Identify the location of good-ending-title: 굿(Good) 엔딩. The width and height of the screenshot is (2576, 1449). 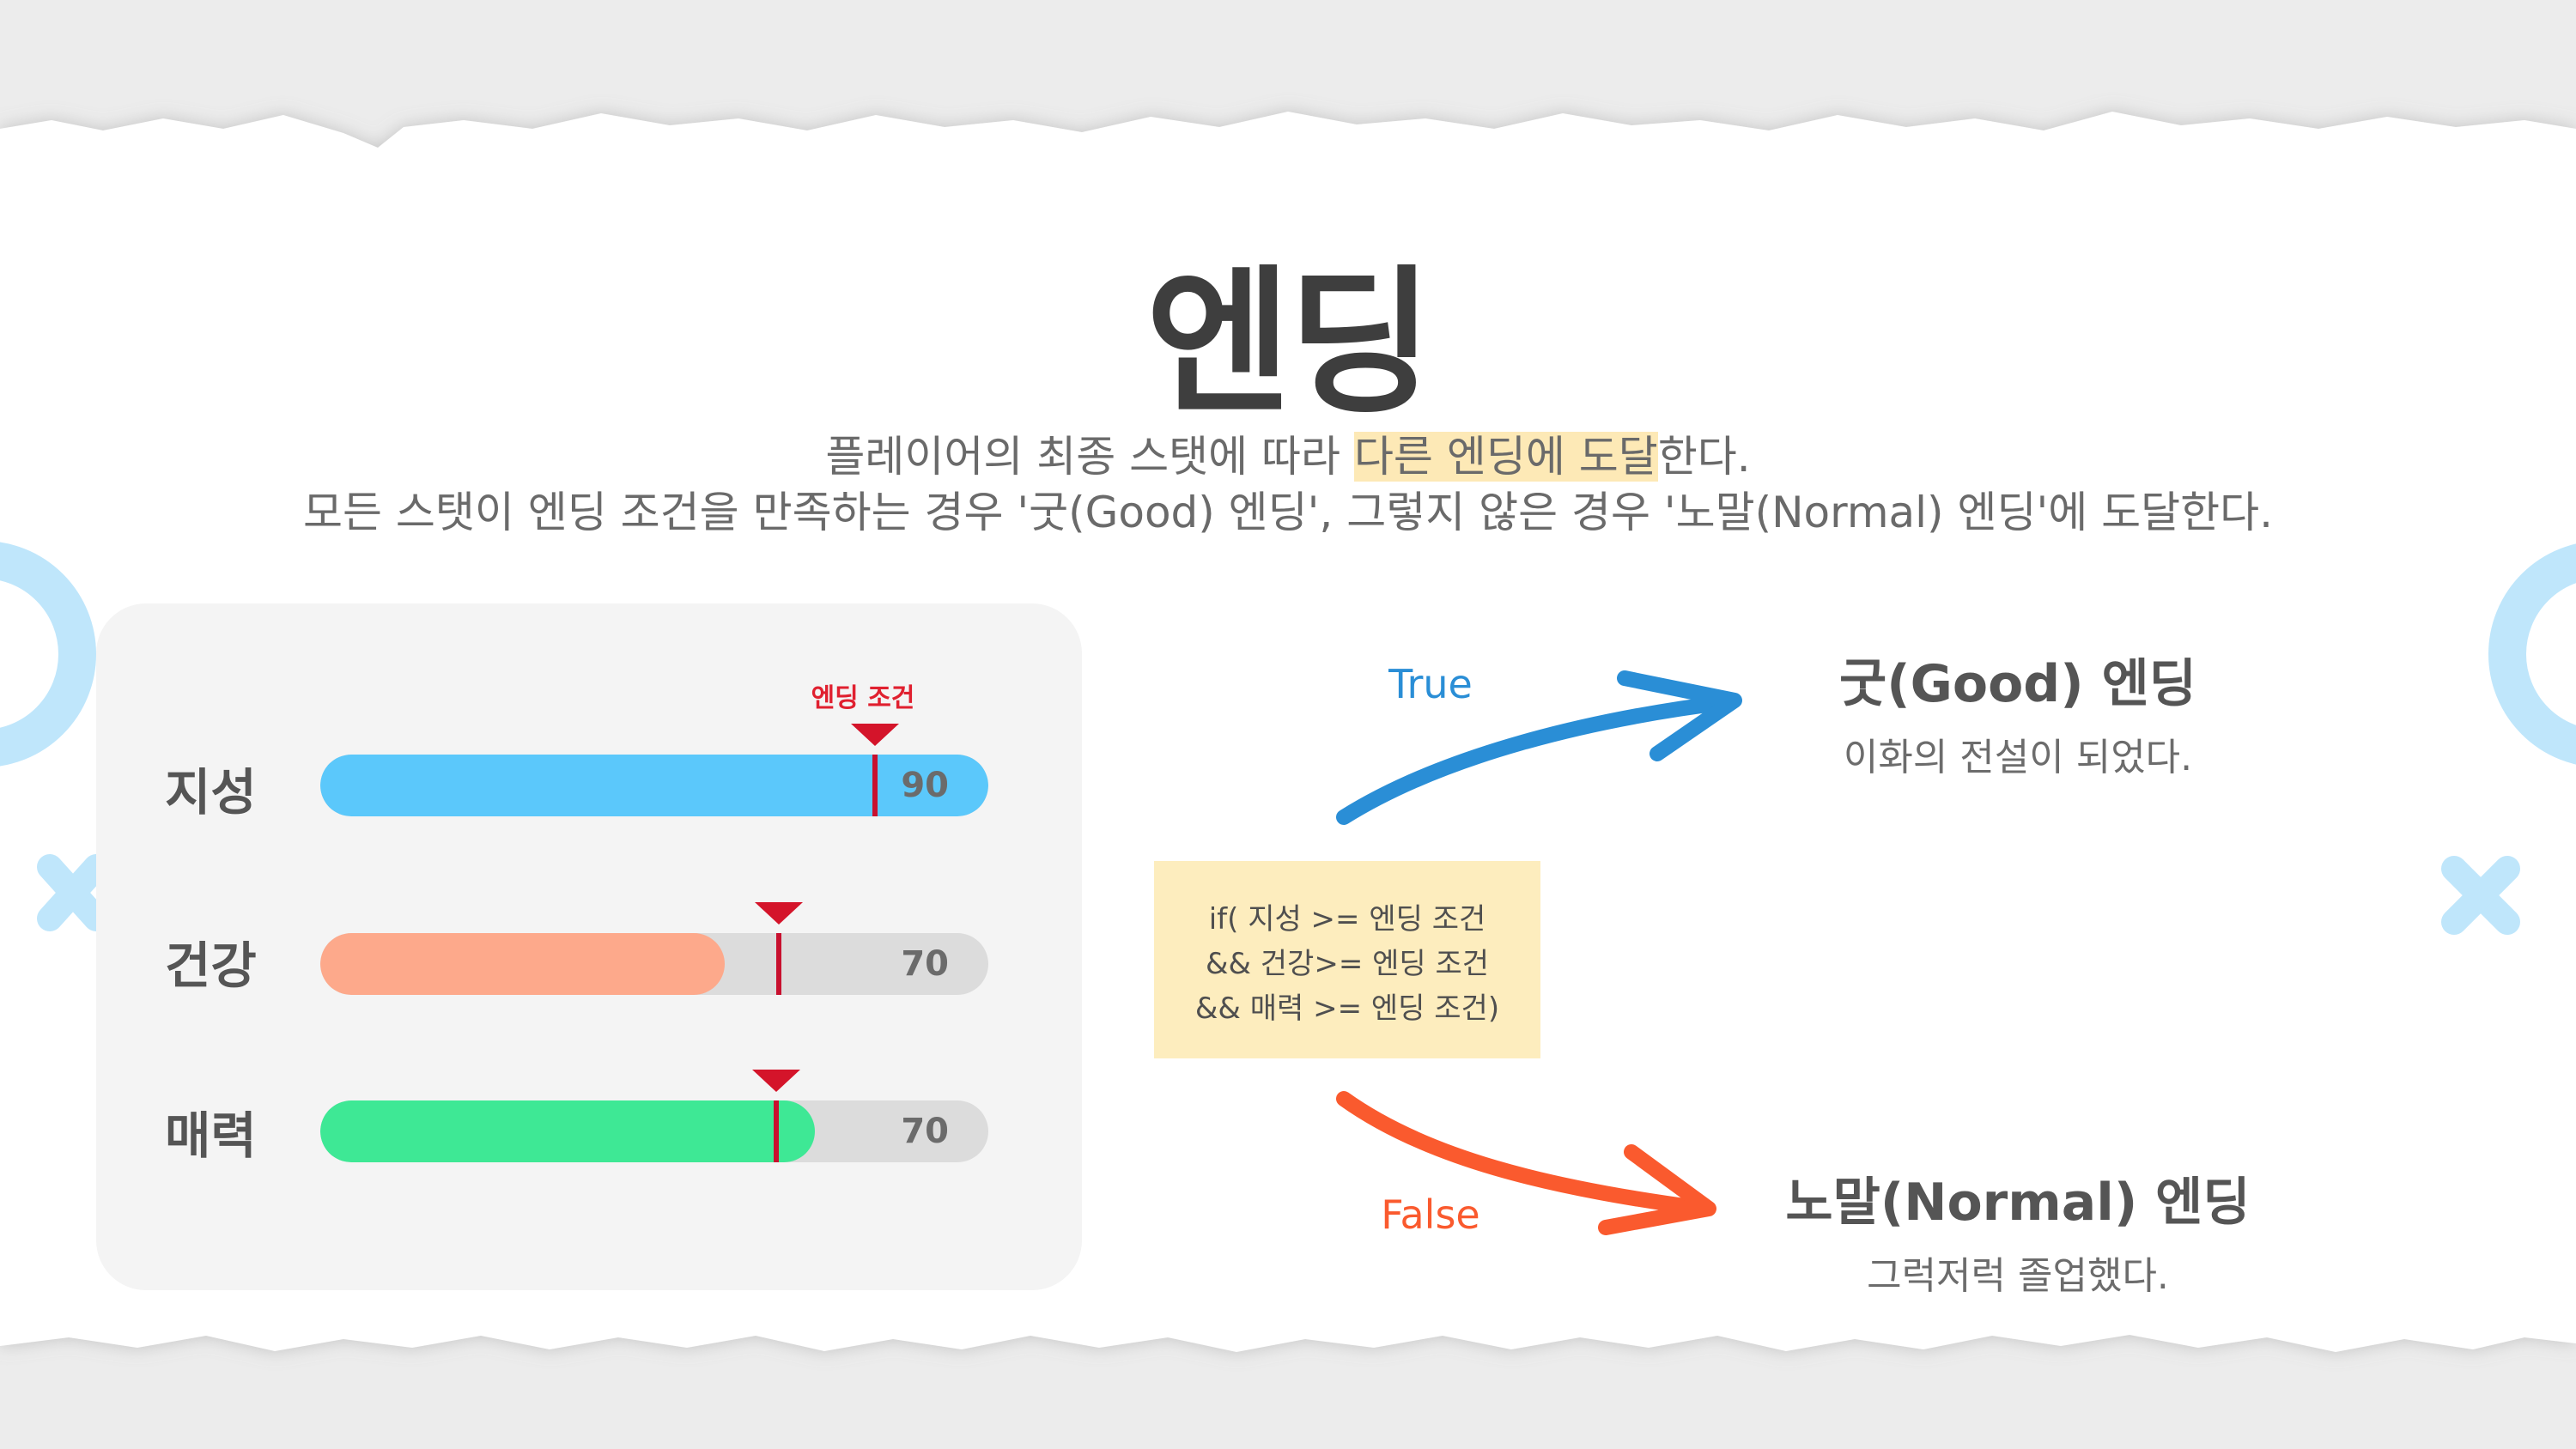
(2018, 684).